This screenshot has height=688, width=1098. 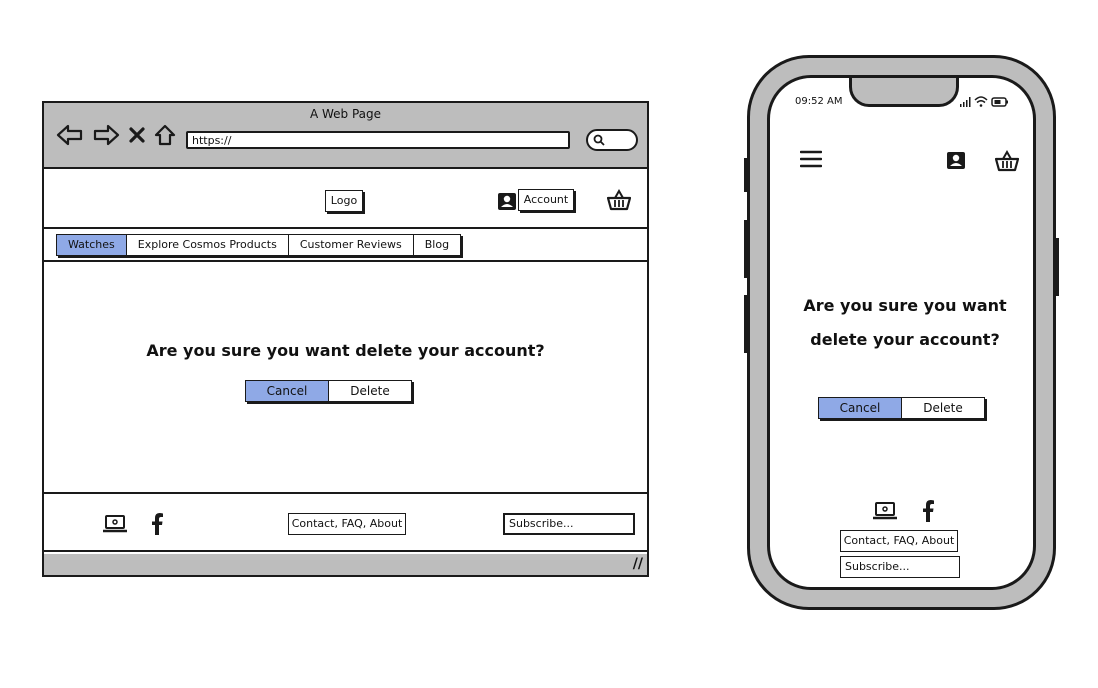 I want to click on battery-icon, so click(x=999, y=102).